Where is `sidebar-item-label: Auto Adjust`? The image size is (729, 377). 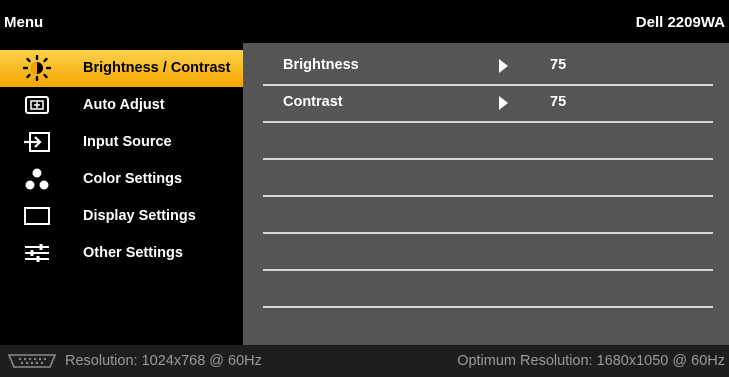 sidebar-item-label: Auto Adjust is located at coordinates (124, 105).